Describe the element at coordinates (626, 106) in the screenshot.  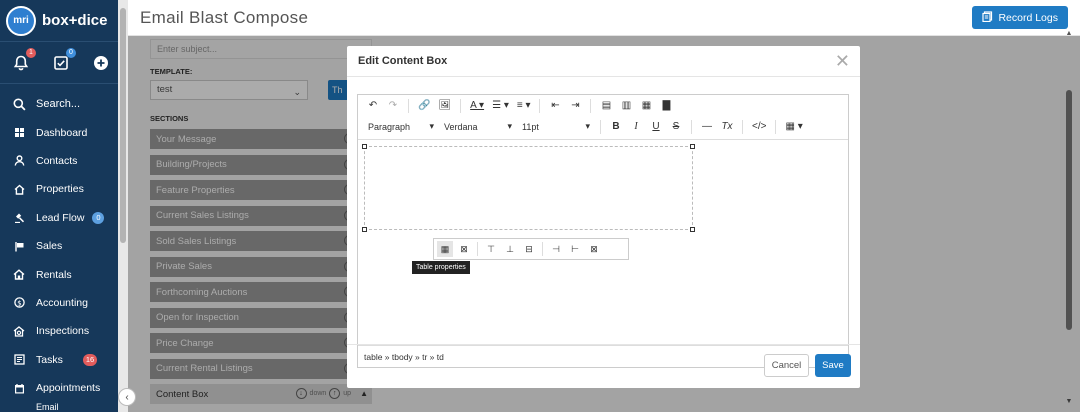
I see `align-center-icon: ▥` at that location.